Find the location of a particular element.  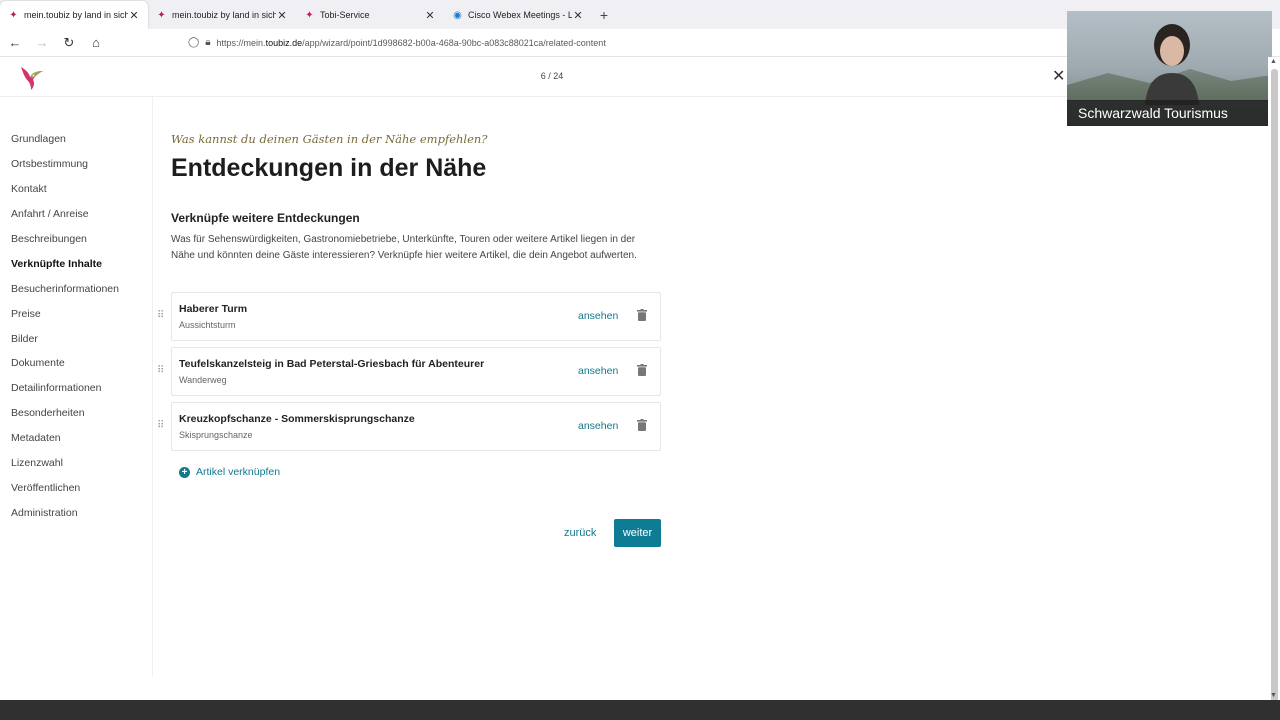

list-item: ⠿ Haberer Turm Aussichtsturm ansehen is located at coordinates (409, 316).